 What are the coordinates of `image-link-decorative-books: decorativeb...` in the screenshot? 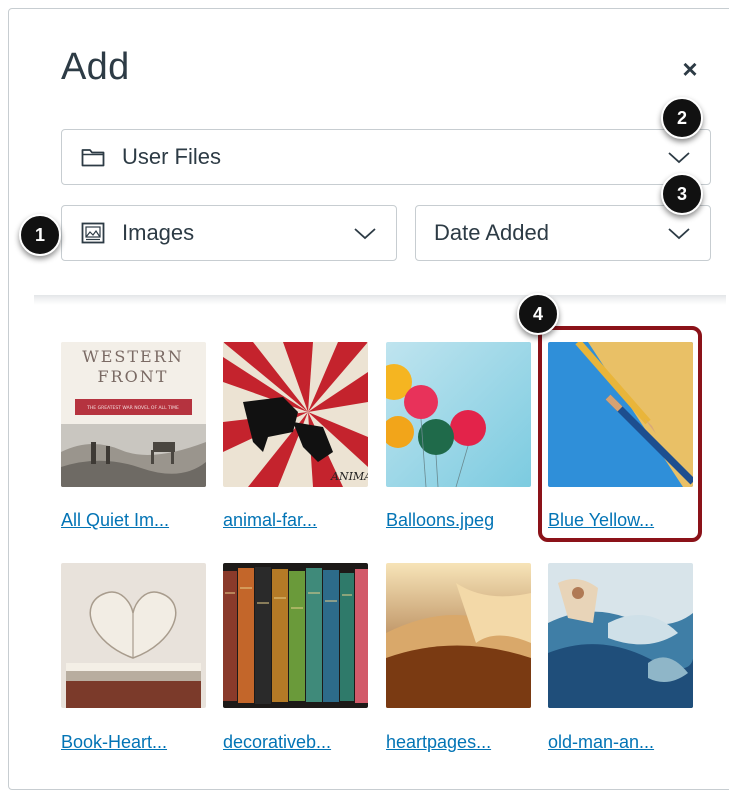 It's located at (277, 742).